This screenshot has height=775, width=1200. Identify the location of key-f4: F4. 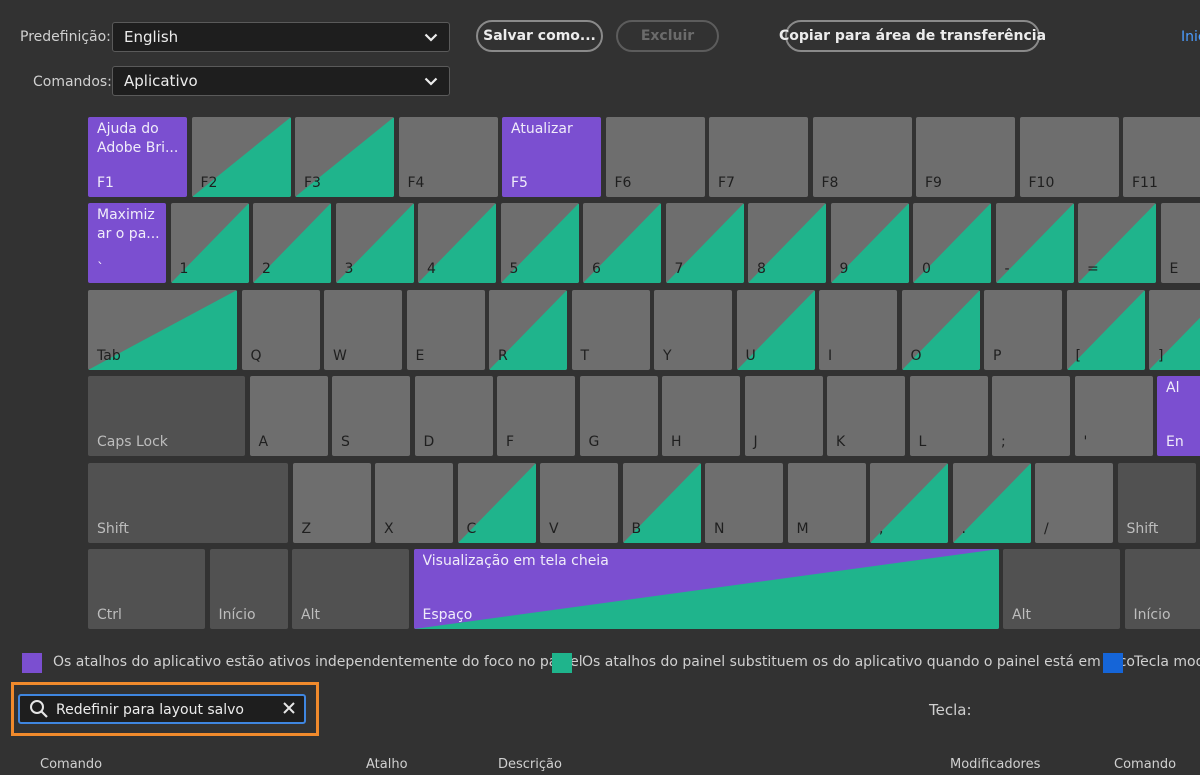
(448, 157).